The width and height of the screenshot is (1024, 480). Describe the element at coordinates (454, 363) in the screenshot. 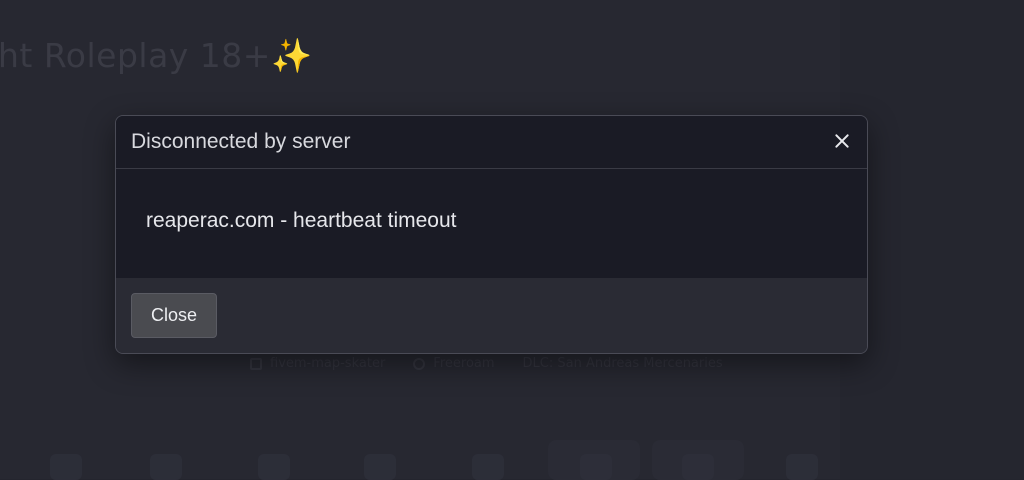

I see `gametype-meta: Freeroam` at that location.